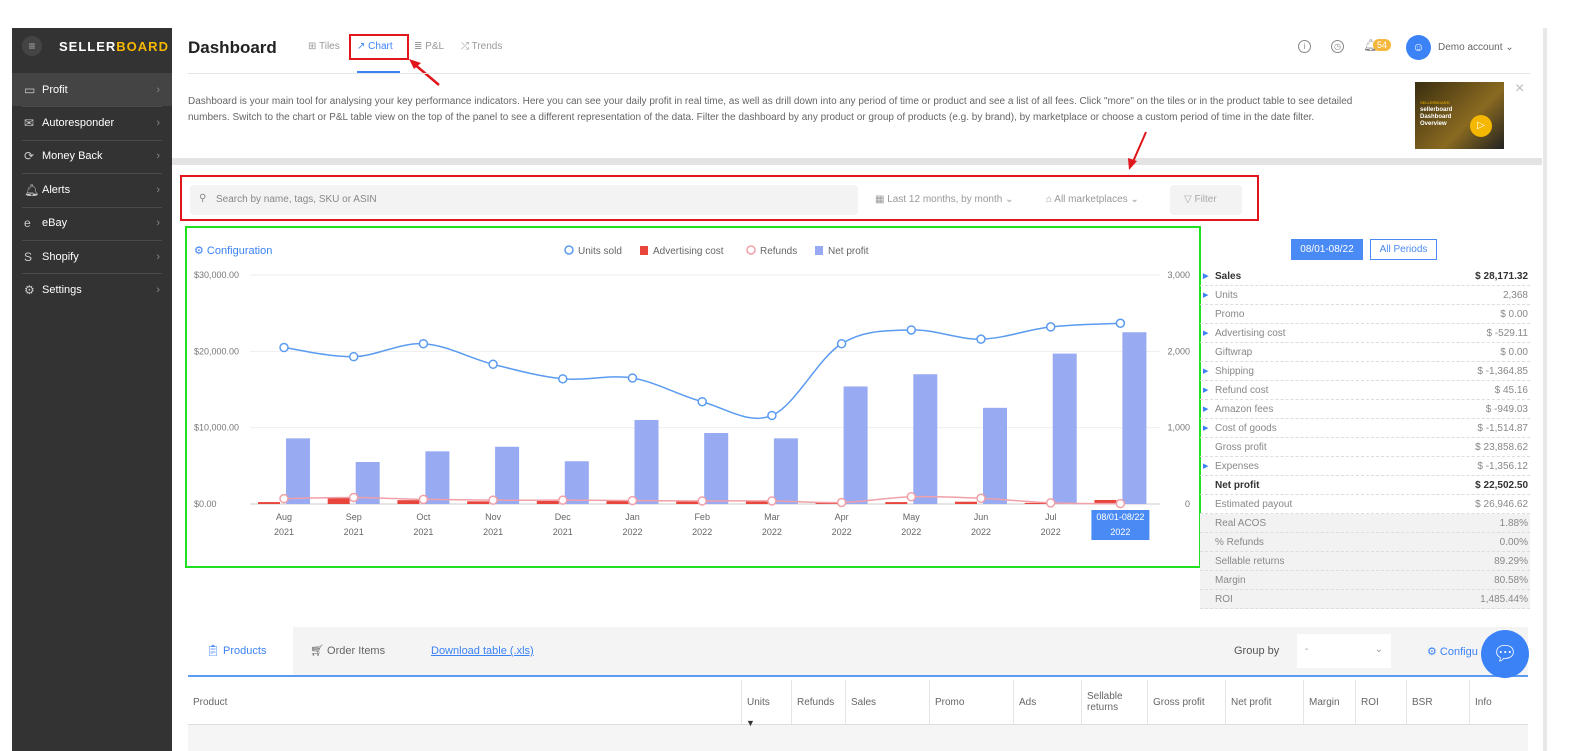  Describe the element at coordinates (1498, 702) in the screenshot. I see `column-header: Info` at that location.